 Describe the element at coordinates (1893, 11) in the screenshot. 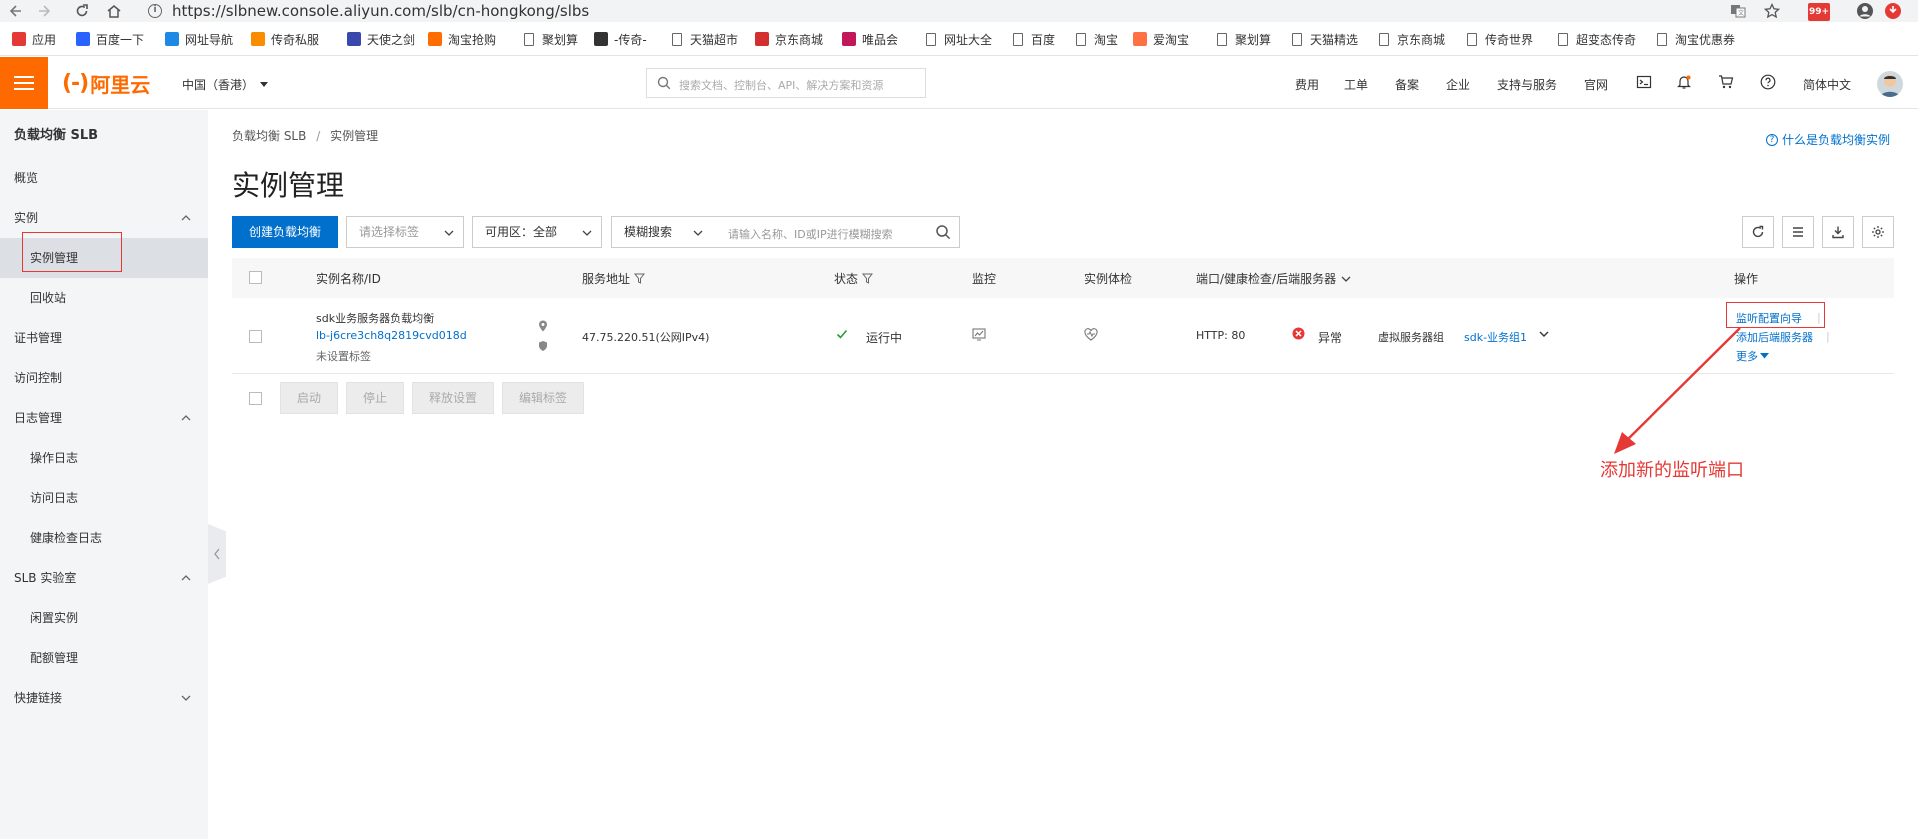

I see `update-alert-icon` at that location.